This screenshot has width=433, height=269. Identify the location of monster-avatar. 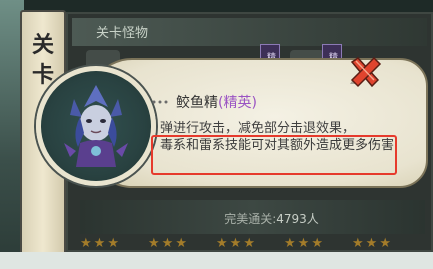
(96, 126).